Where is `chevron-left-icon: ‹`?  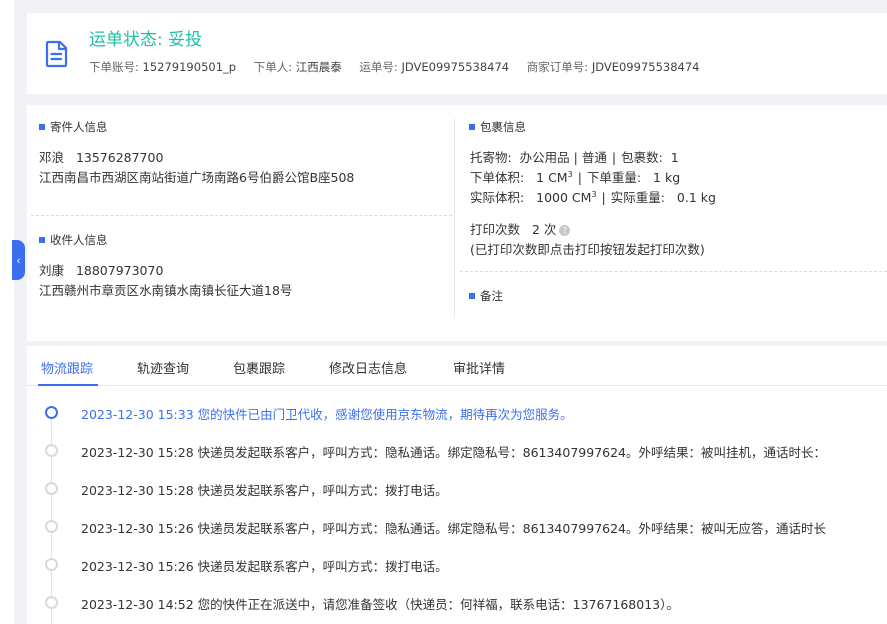
chevron-left-icon: ‹ is located at coordinates (18, 260).